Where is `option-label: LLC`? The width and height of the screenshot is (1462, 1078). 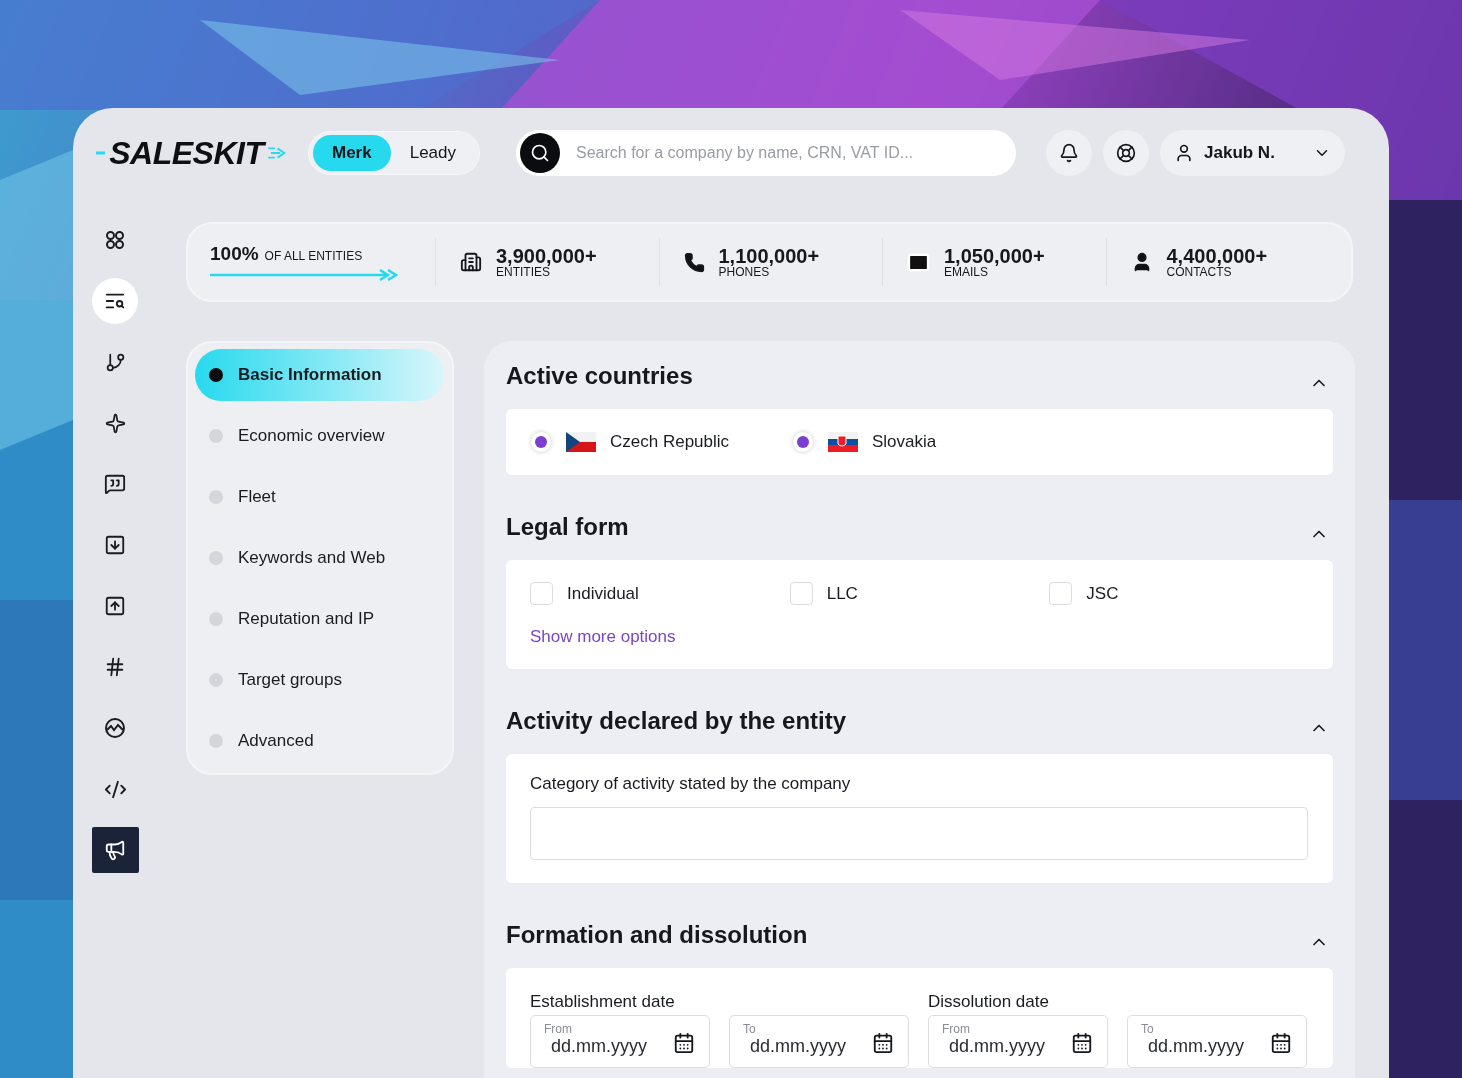 option-label: LLC is located at coordinates (842, 593).